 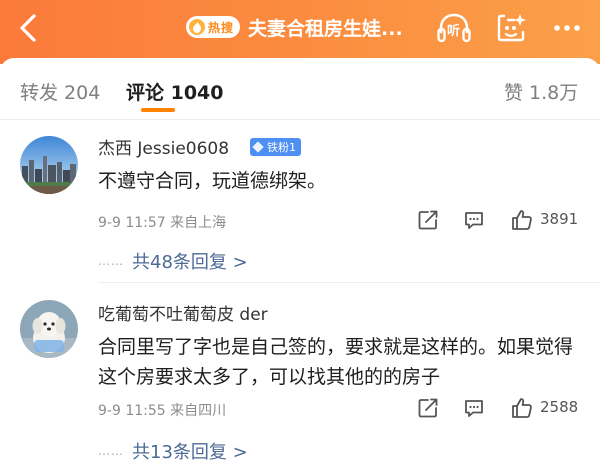 What do you see at coordinates (183, 312) in the screenshot?
I see `comment-username: 吃葡萄不吐葡萄皮 der` at bounding box center [183, 312].